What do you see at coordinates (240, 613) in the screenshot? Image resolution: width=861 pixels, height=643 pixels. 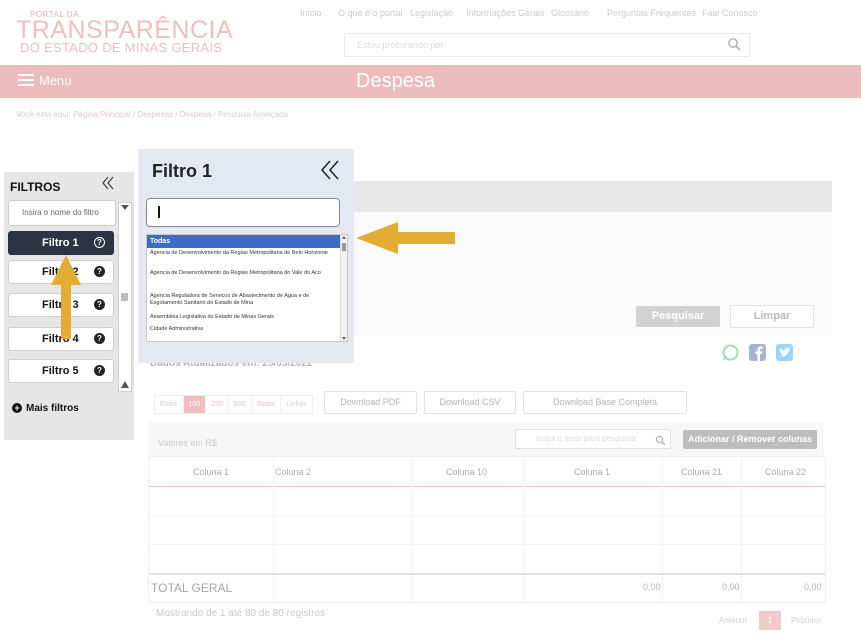 I see `showing-records: Mostrando de 1 até 80 de 80 registros` at bounding box center [240, 613].